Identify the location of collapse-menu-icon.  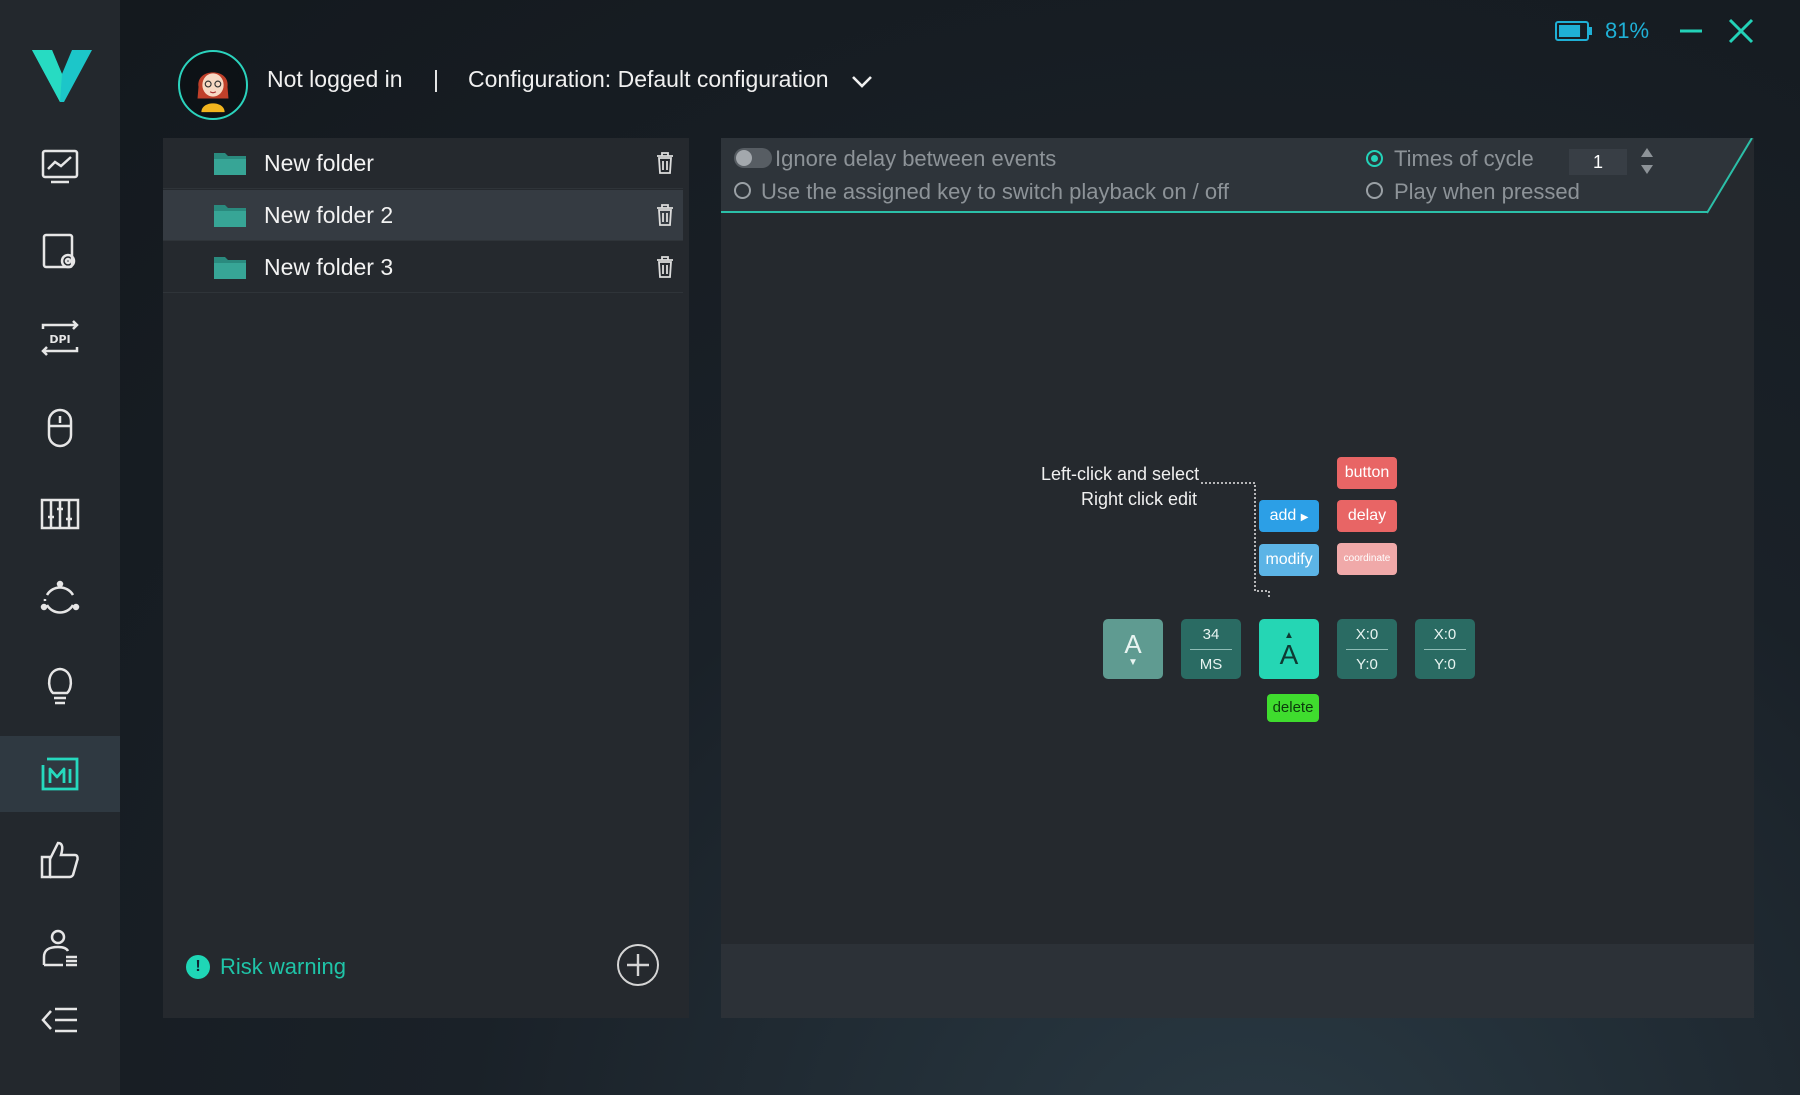
(59, 1020).